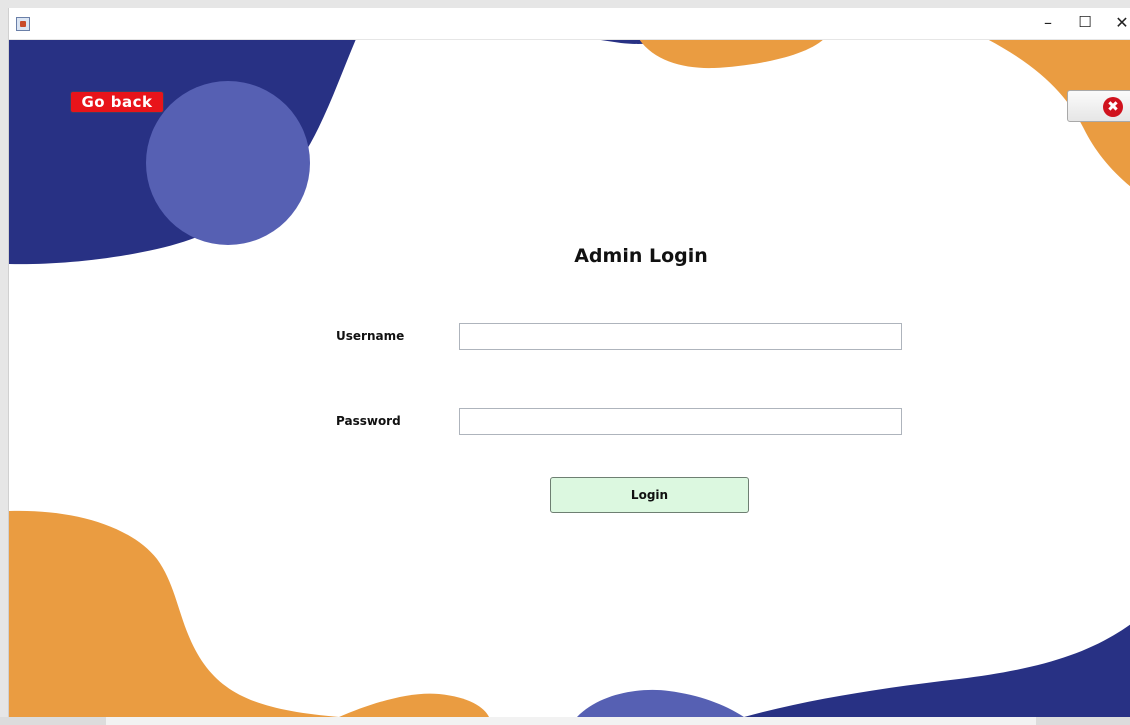 The width and height of the screenshot is (1130, 725). What do you see at coordinates (228, 163) in the screenshot?
I see `periwinkle-circle` at bounding box center [228, 163].